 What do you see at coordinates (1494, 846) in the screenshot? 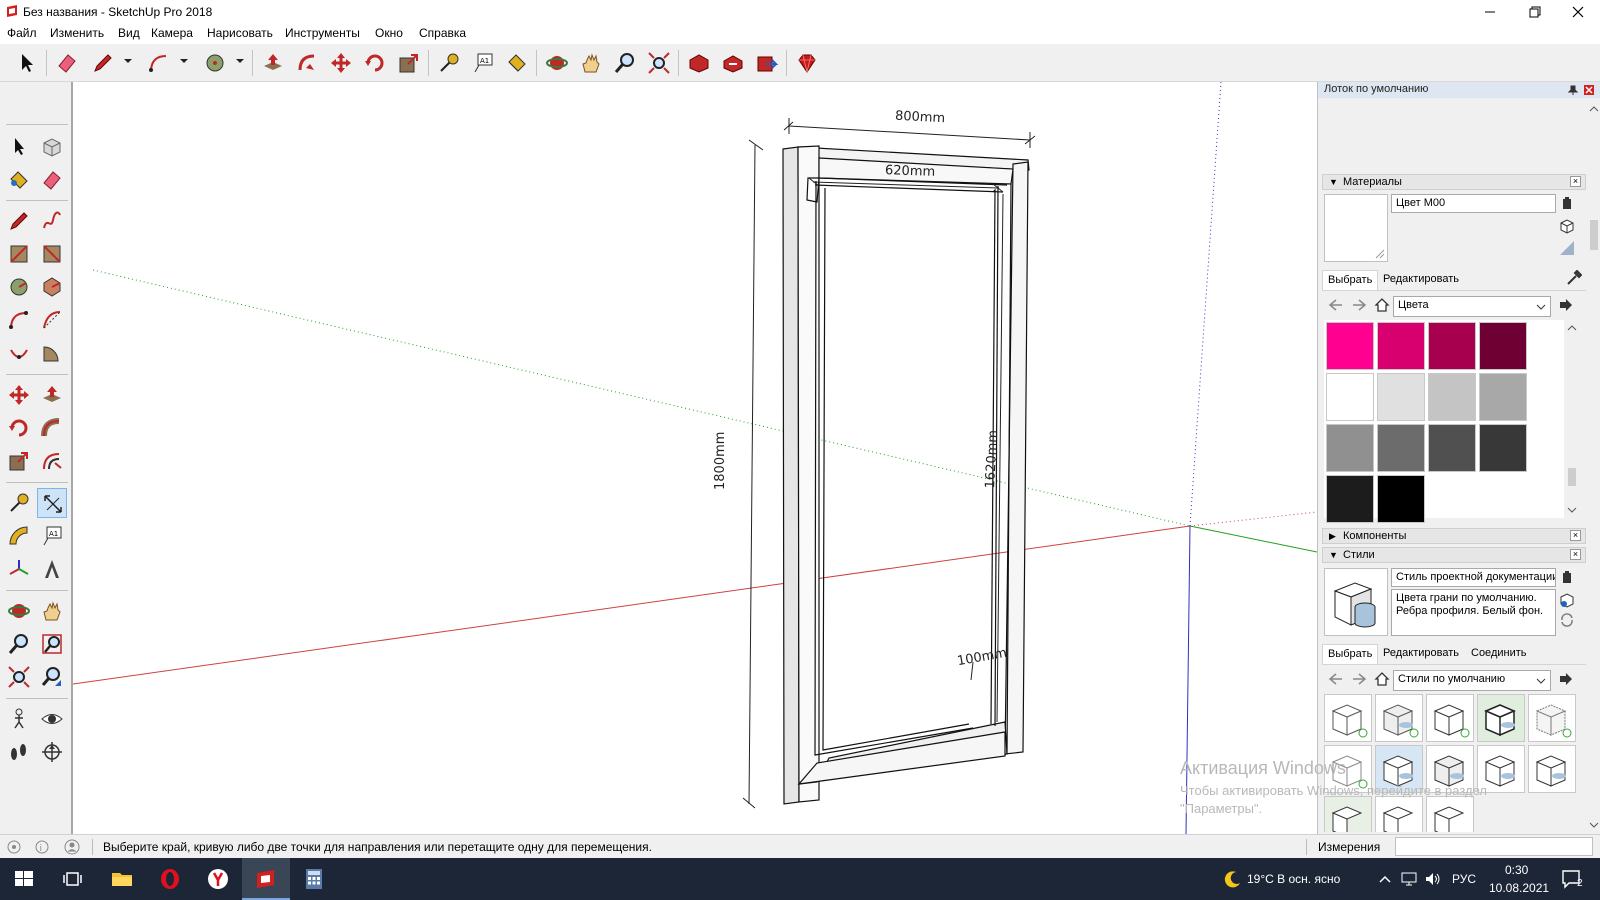
I see `measurements-input` at bounding box center [1494, 846].